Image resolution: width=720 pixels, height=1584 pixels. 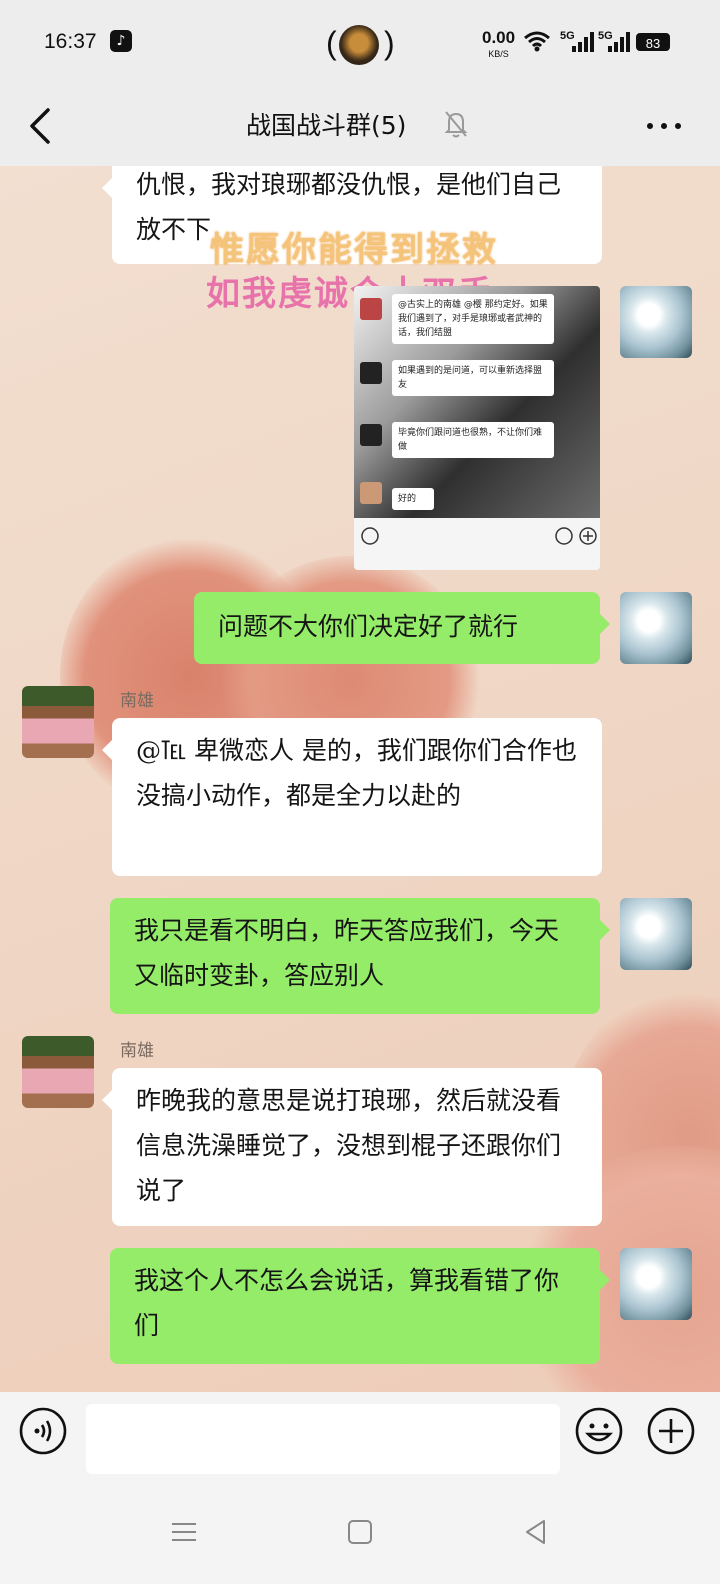 What do you see at coordinates (360, 1488) in the screenshot?
I see `input-bar` at bounding box center [360, 1488].